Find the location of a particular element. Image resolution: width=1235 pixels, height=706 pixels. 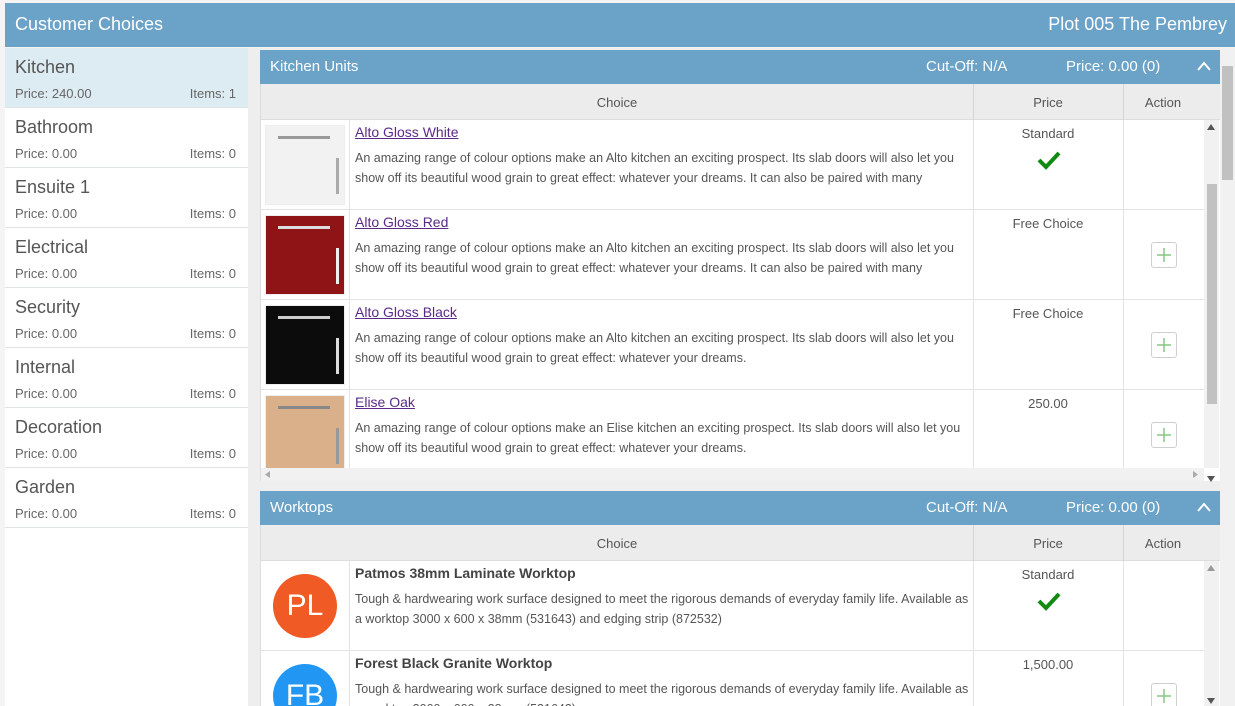

sidebar-item-decoration: Decoration Price: 0.00 Items: 0 is located at coordinates (126, 438).